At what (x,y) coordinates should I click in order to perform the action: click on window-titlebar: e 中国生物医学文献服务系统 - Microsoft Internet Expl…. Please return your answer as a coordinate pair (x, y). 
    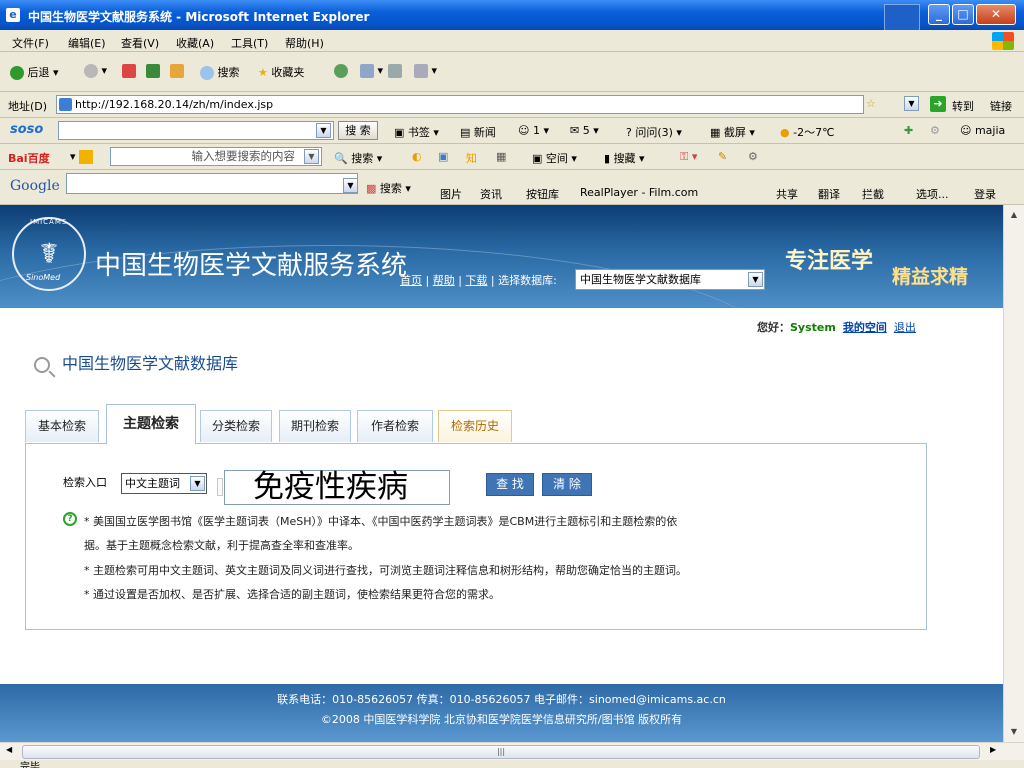
    Looking at the image, I should click on (512, 15).